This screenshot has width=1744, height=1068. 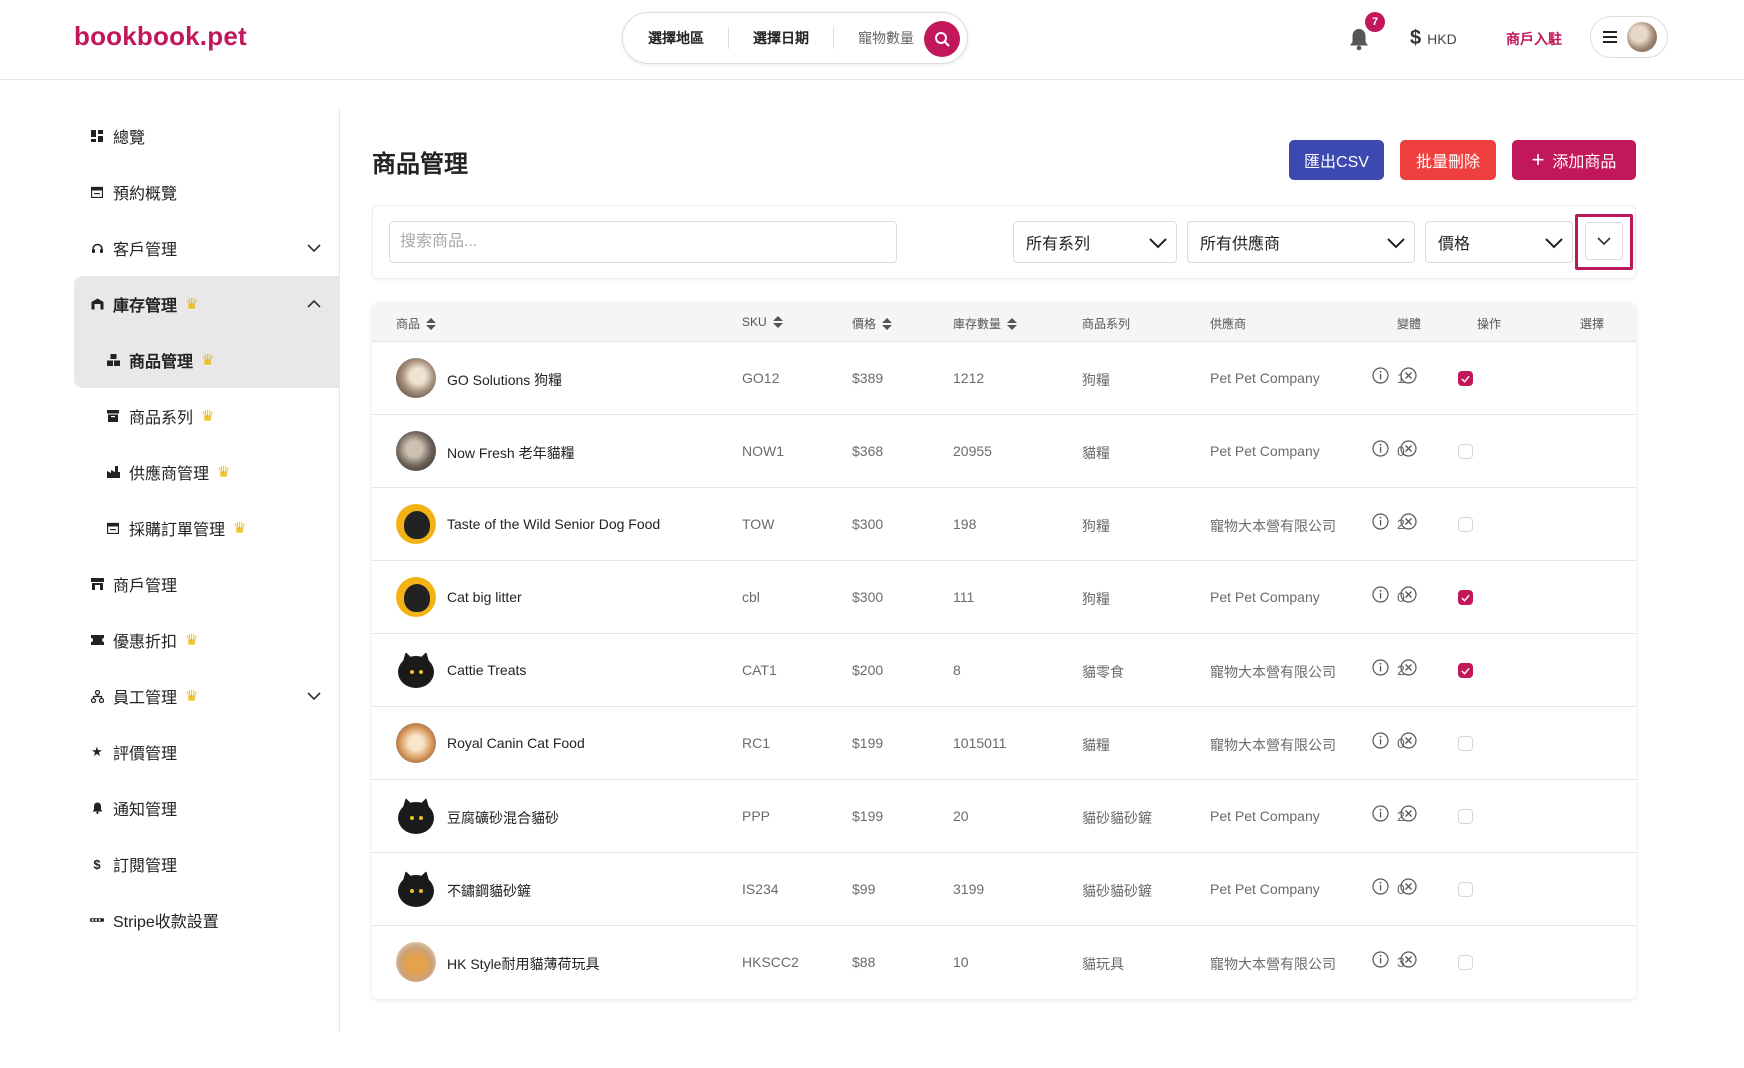 What do you see at coordinates (1095, 242) in the screenshot?
I see `series-filter-select: 所有系列` at bounding box center [1095, 242].